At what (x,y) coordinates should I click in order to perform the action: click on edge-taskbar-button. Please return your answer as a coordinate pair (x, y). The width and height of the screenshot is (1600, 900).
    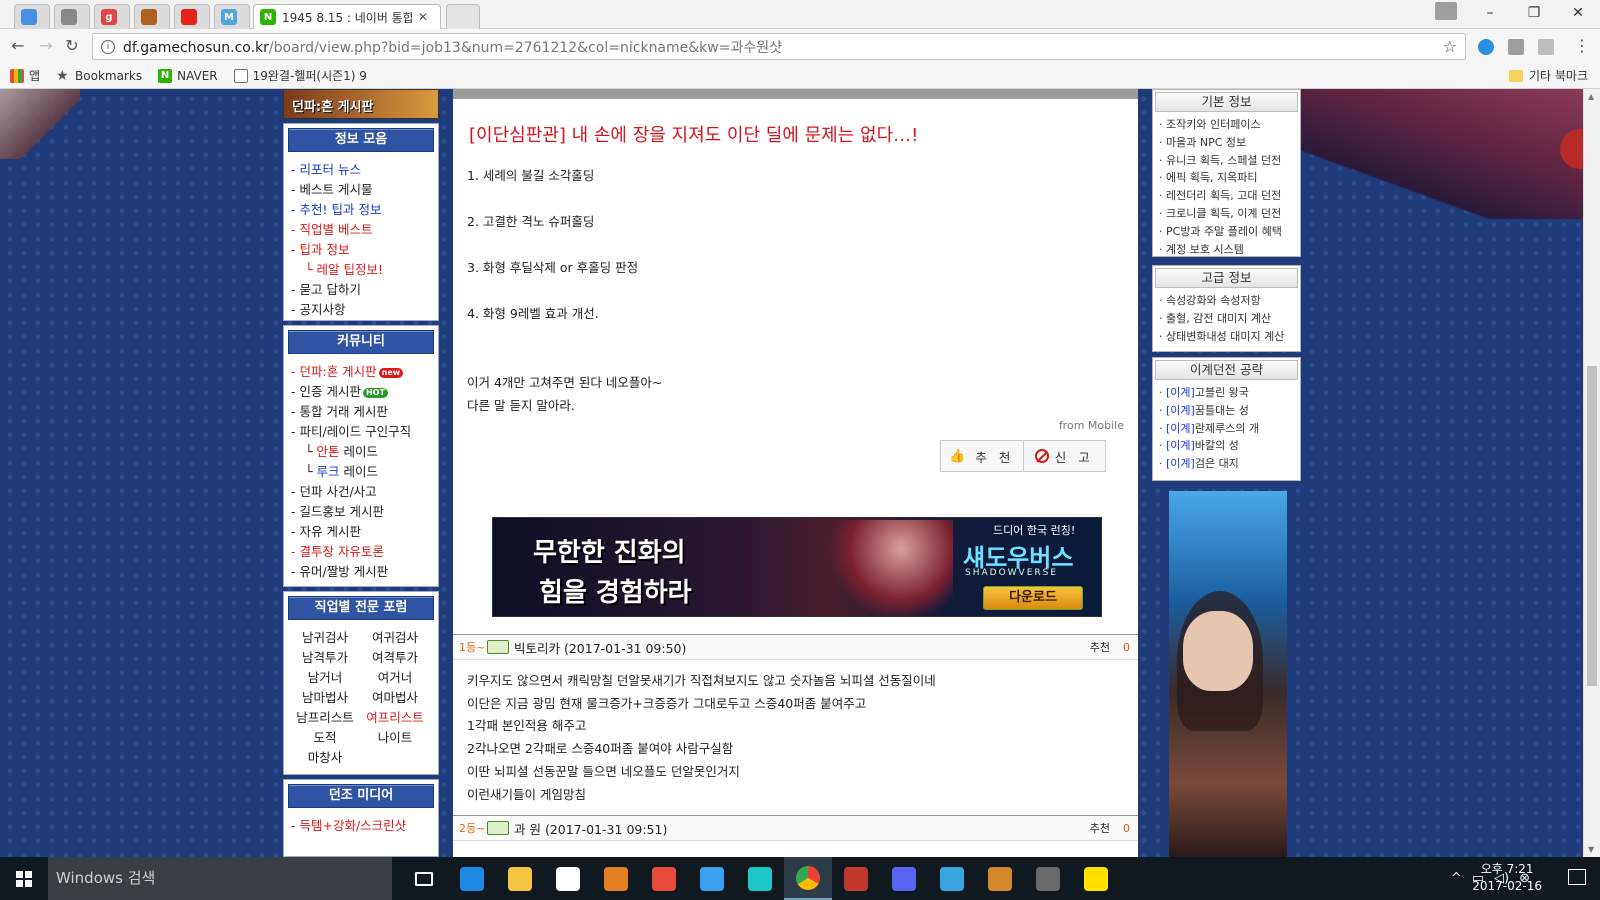
    Looking at the image, I should click on (472, 878).